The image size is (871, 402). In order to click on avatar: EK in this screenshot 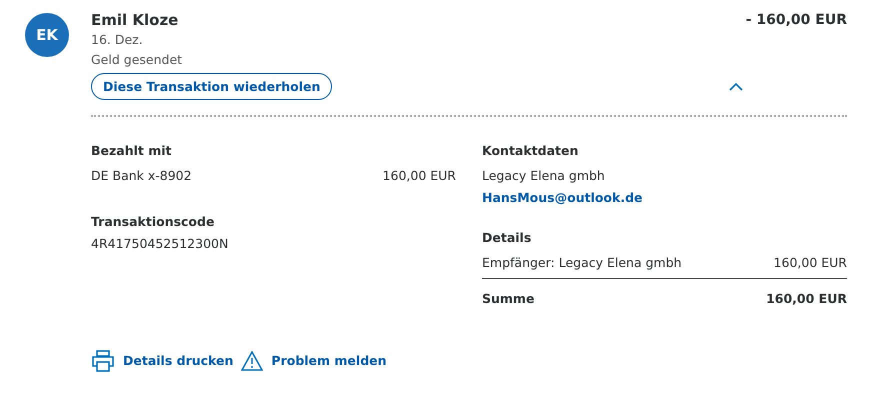, I will do `click(47, 35)`.